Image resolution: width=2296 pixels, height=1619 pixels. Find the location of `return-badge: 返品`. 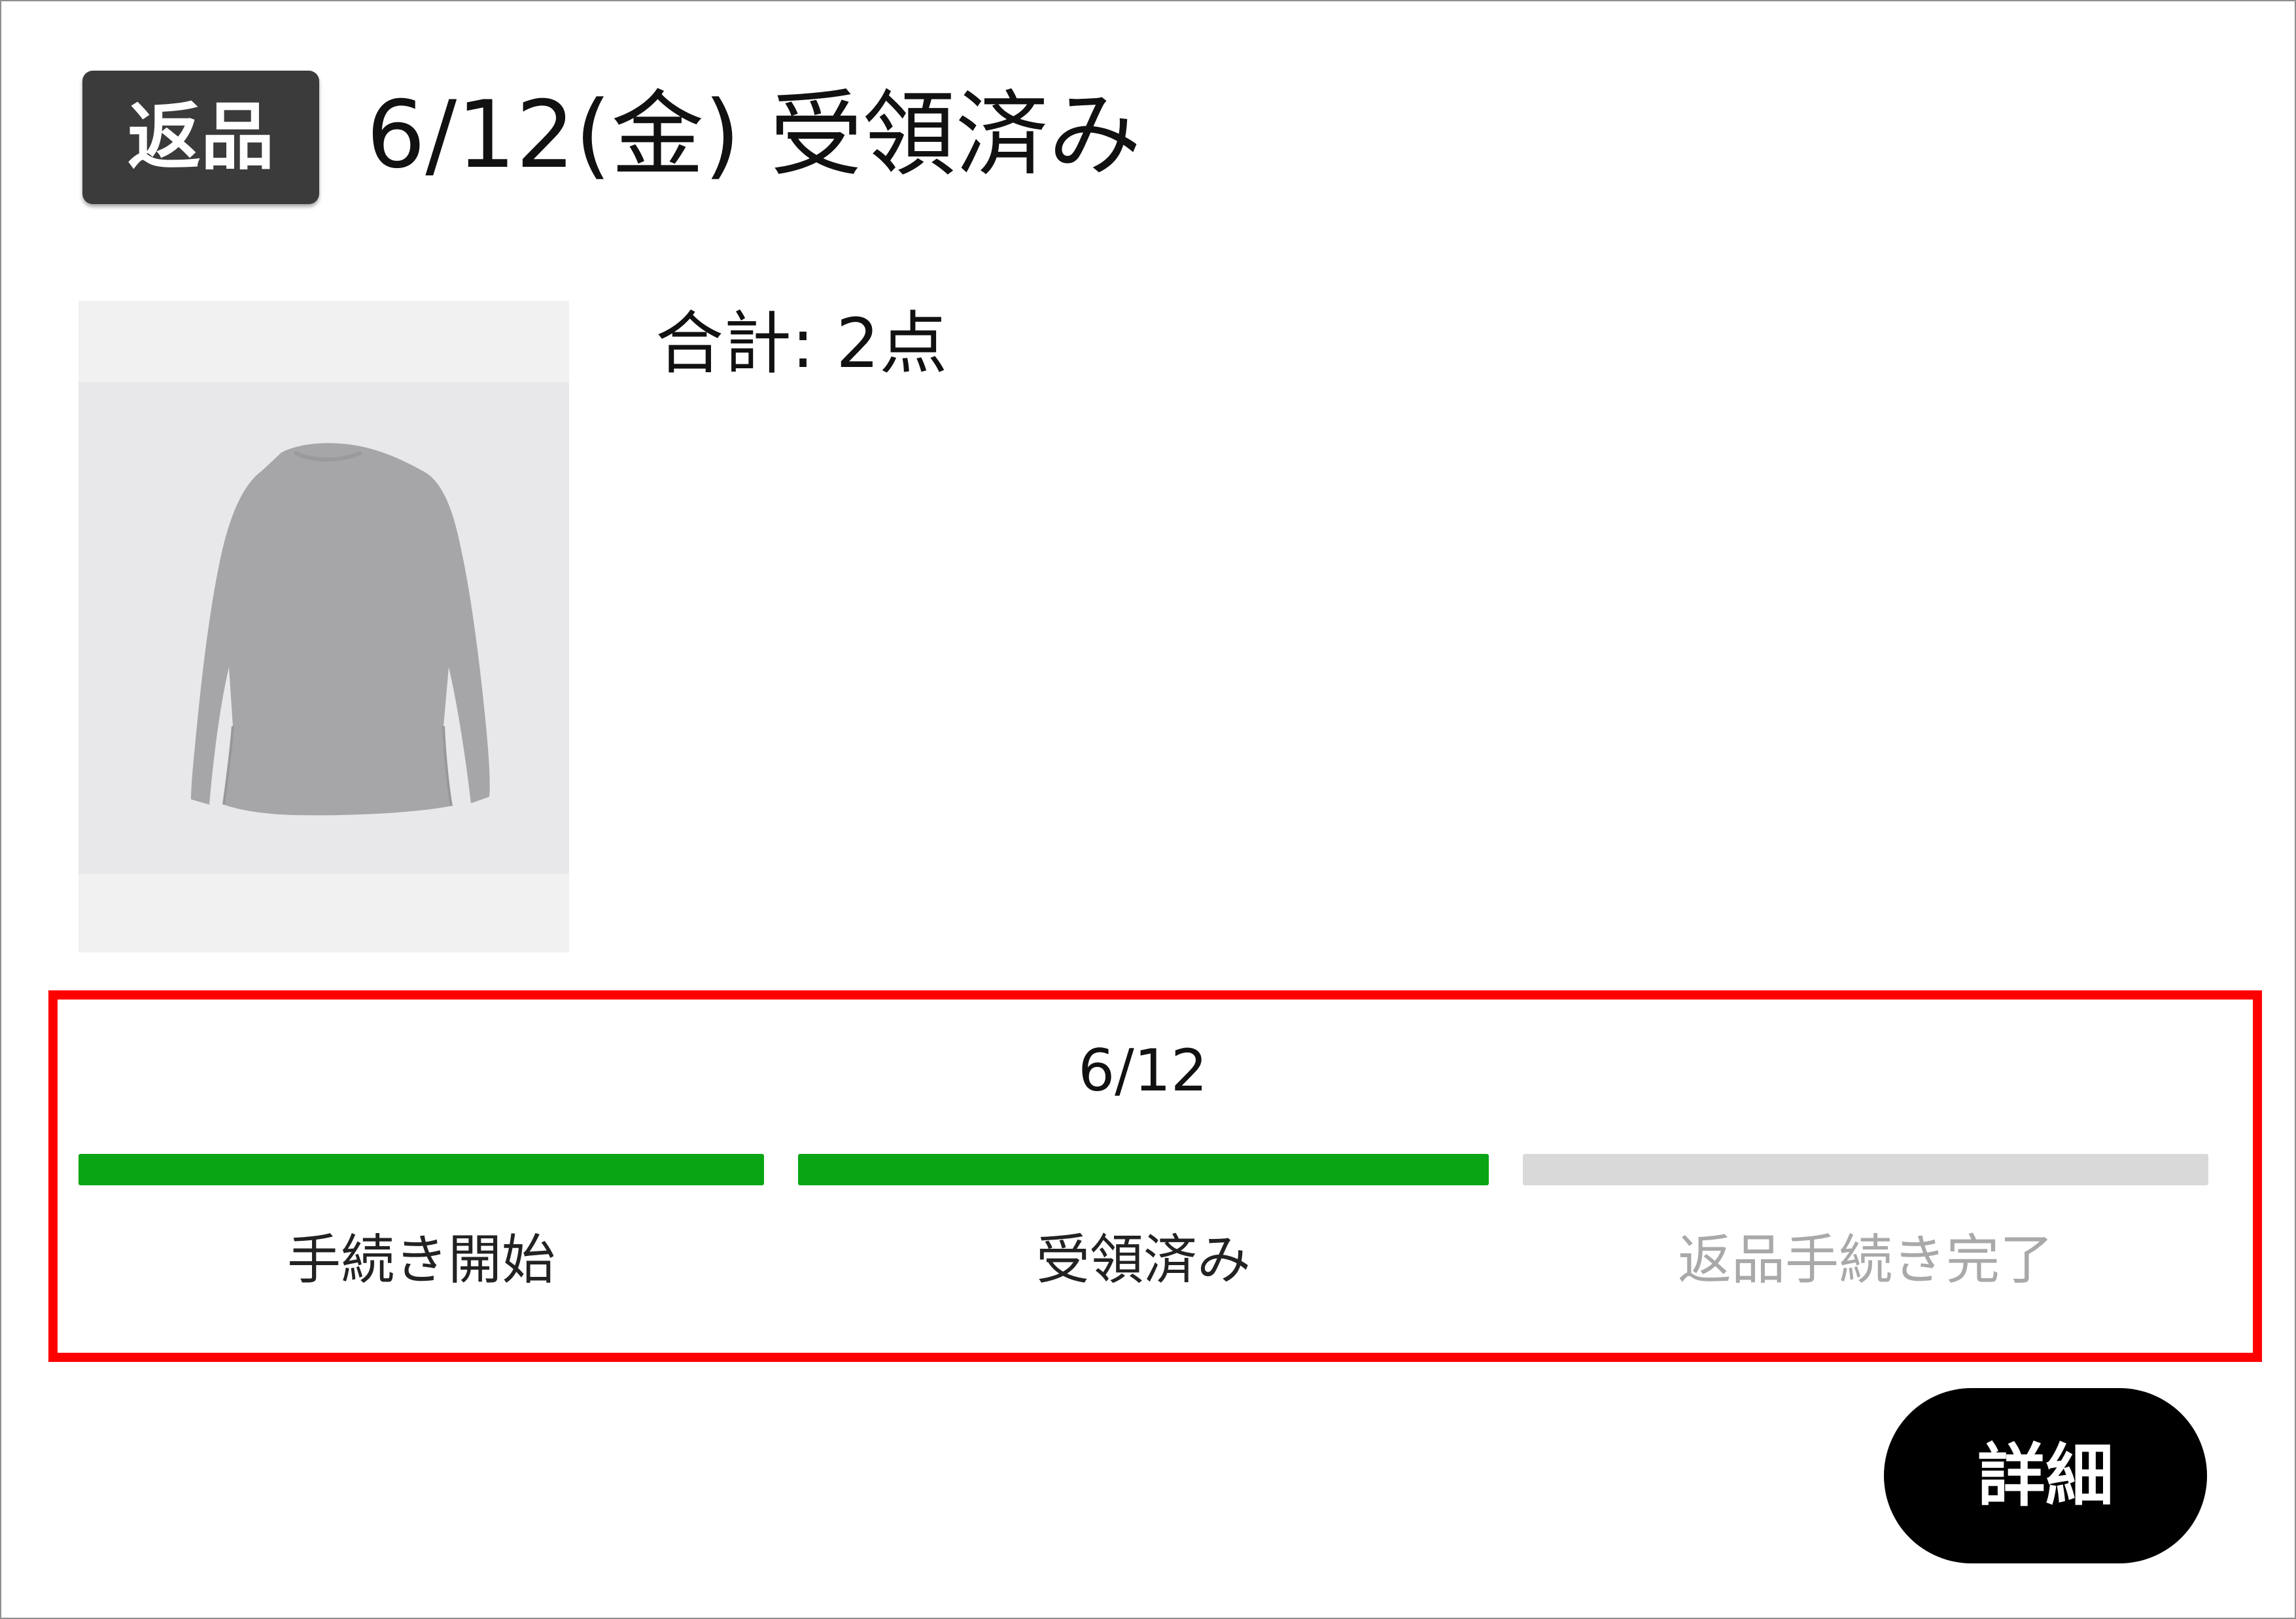

return-badge: 返品 is located at coordinates (200, 137).